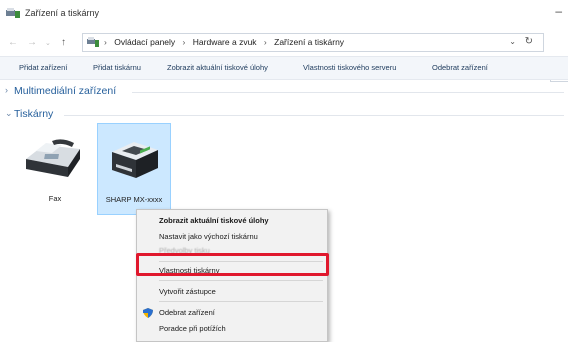 The height and width of the screenshot is (342, 568). What do you see at coordinates (55, 198) in the screenshot?
I see `device-label: Fax` at bounding box center [55, 198].